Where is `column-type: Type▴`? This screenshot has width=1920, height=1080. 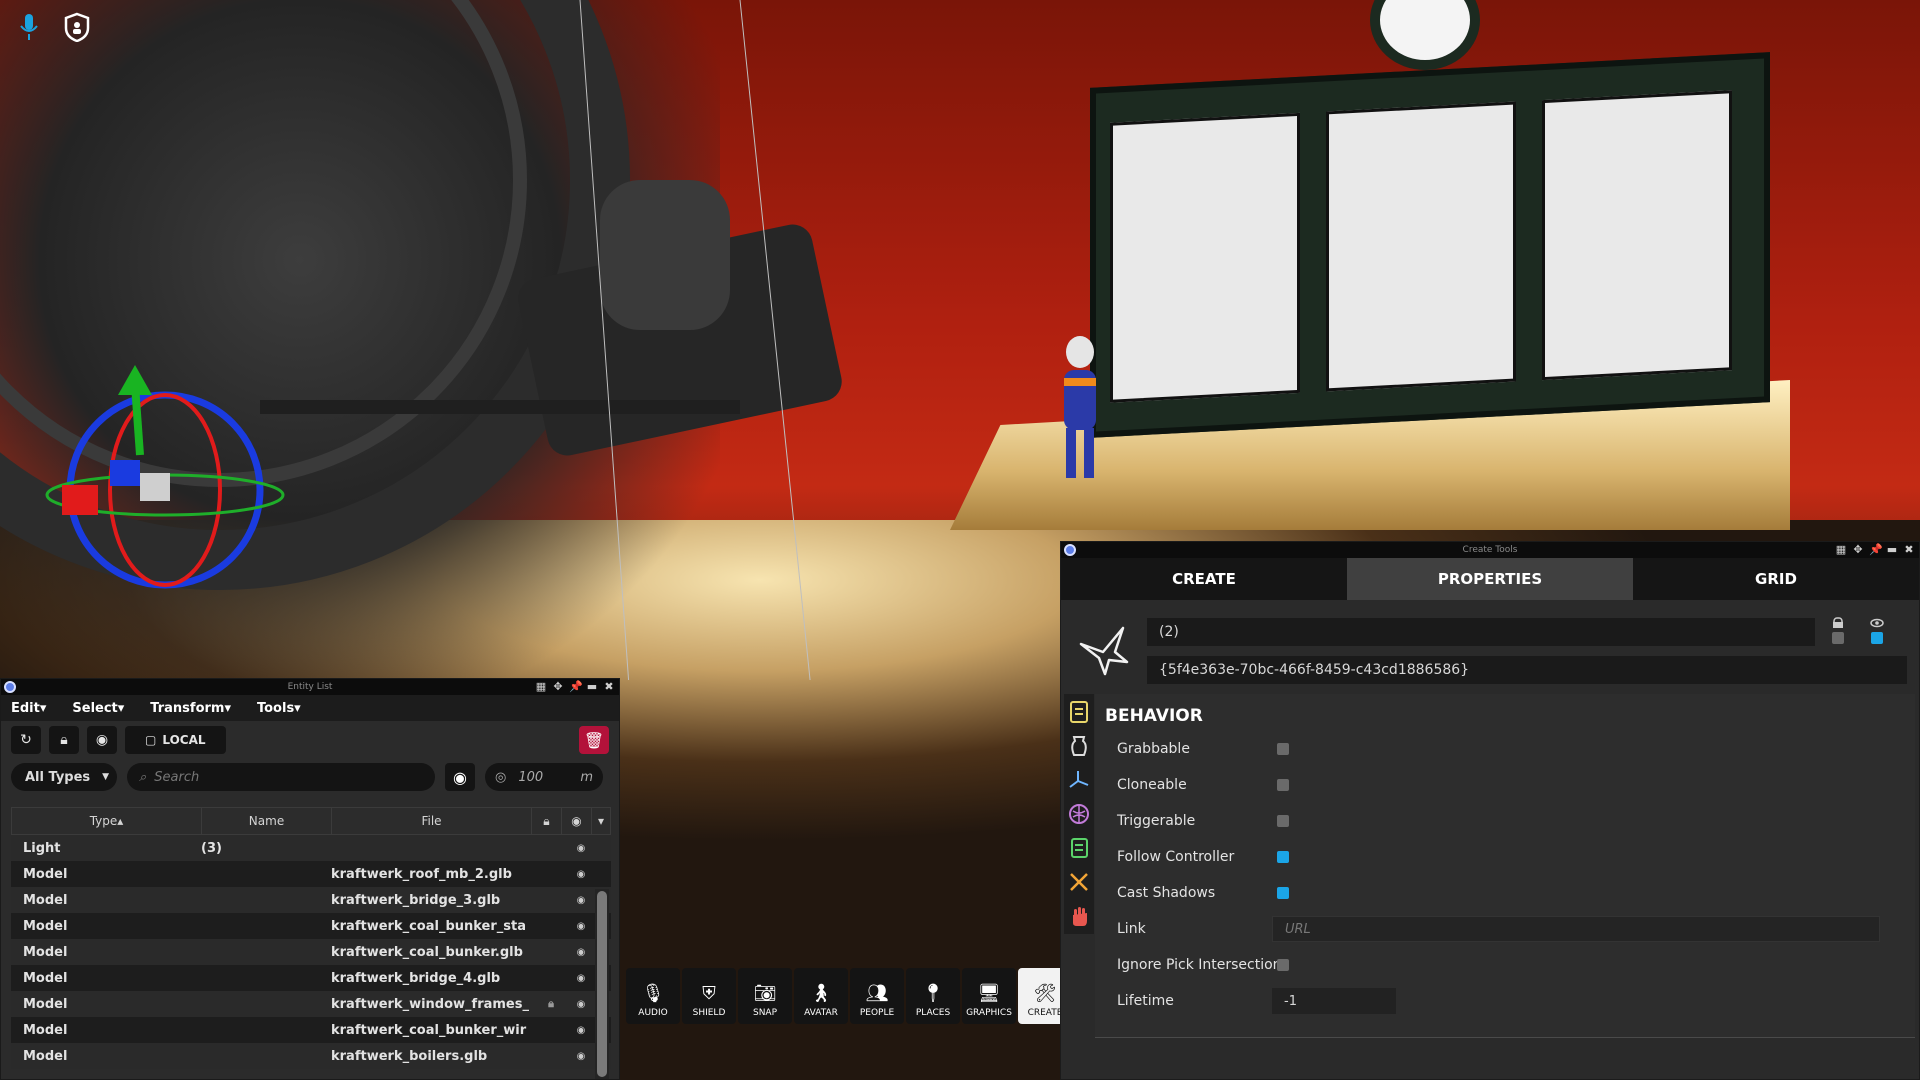
column-type: Type▴ is located at coordinates (107, 821).